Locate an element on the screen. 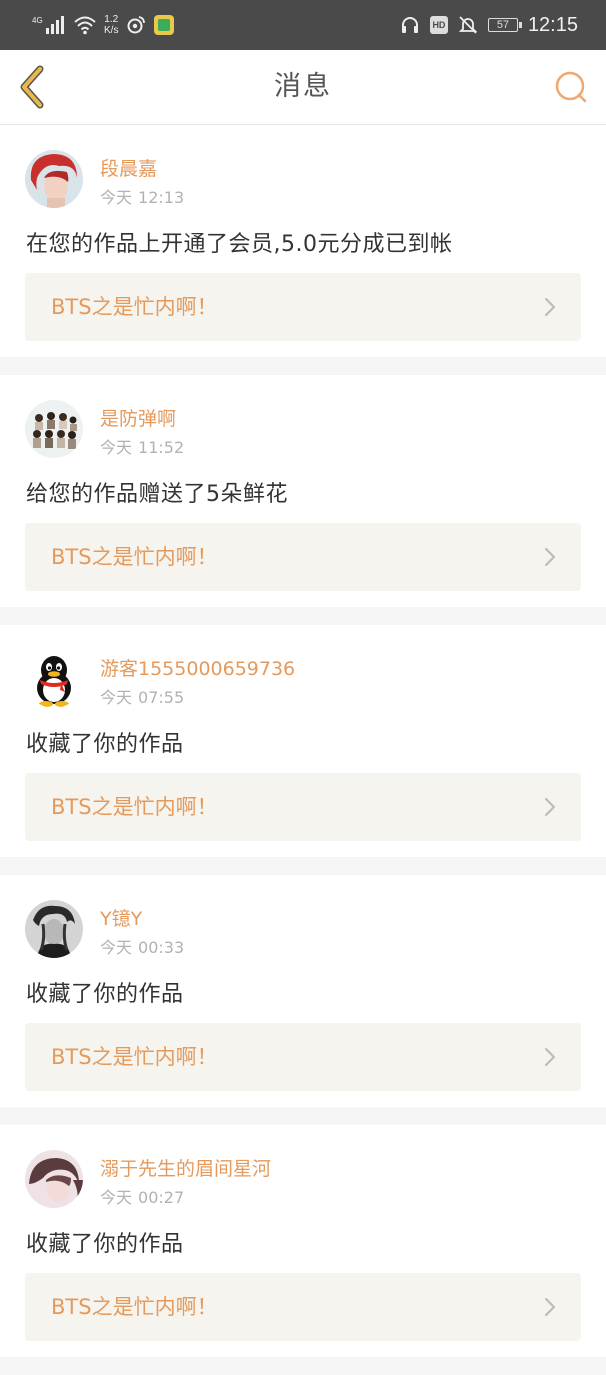 Image resolution: width=606 pixels, height=1375 pixels. timestamp-time: 00:33 is located at coordinates (161, 947).